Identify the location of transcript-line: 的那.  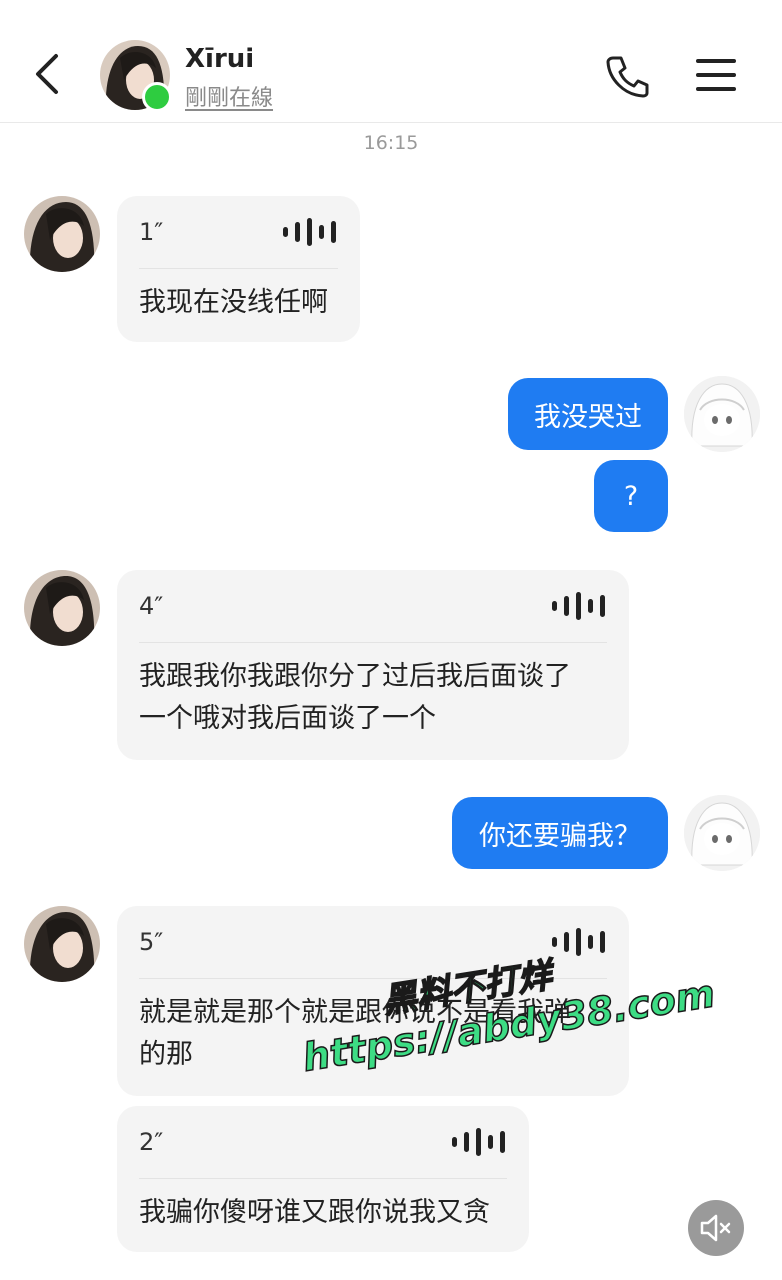
(166, 1054).